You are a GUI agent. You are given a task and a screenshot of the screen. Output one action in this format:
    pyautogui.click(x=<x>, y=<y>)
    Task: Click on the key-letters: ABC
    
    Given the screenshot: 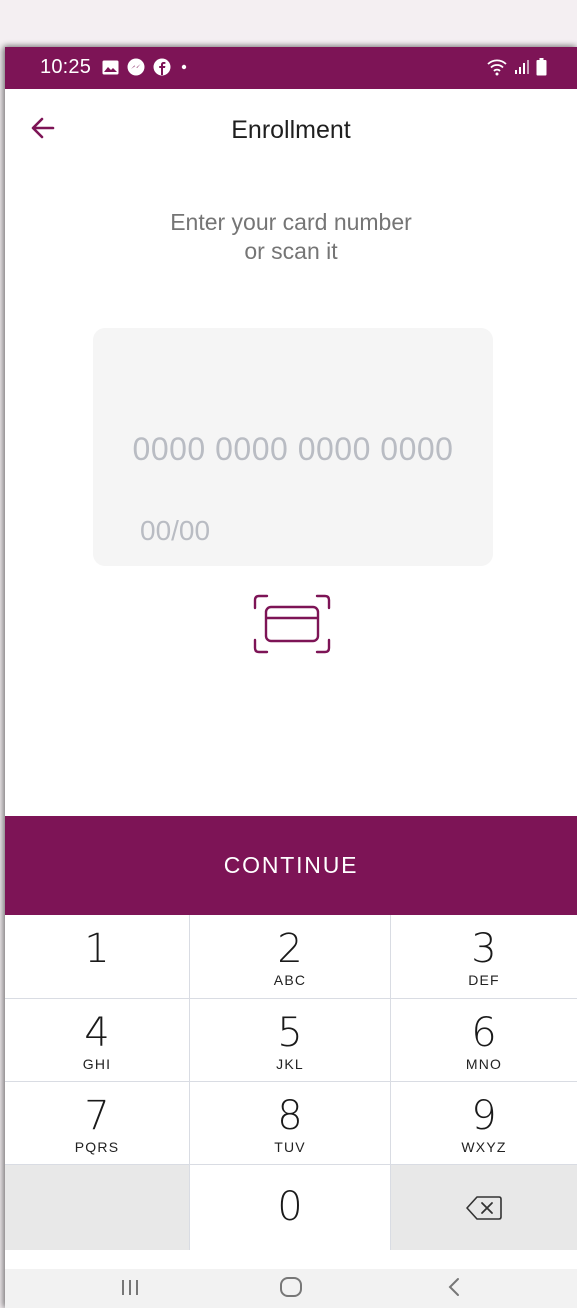 What is the action you would take?
    pyautogui.click(x=290, y=980)
    